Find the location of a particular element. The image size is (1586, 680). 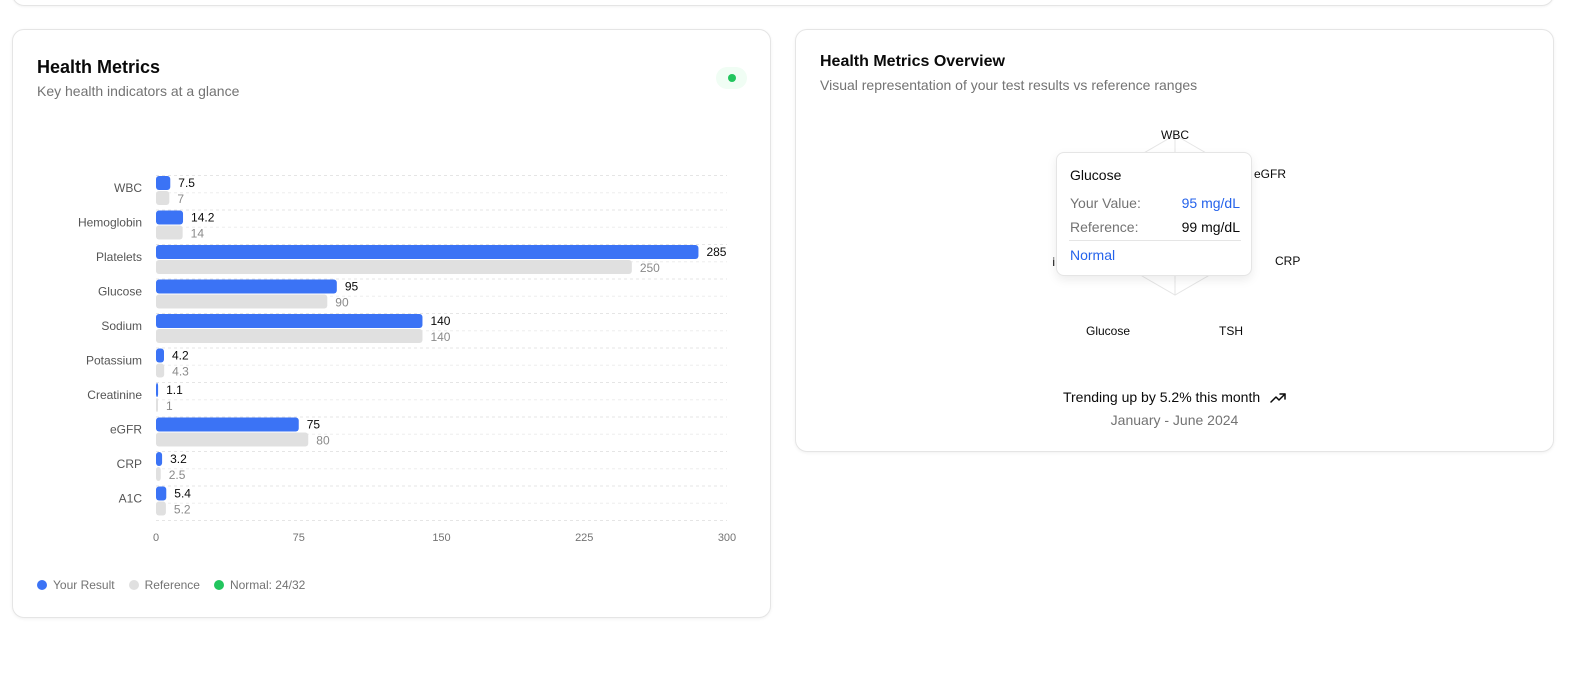

legend-your-result: Your Result is located at coordinates (76, 585).